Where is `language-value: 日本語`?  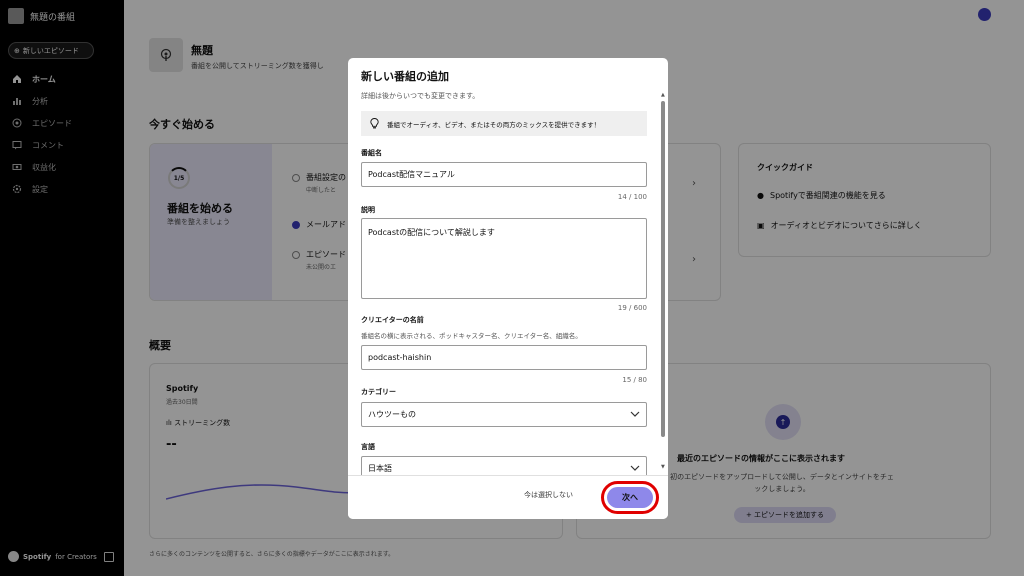 language-value: 日本語 is located at coordinates (380, 468).